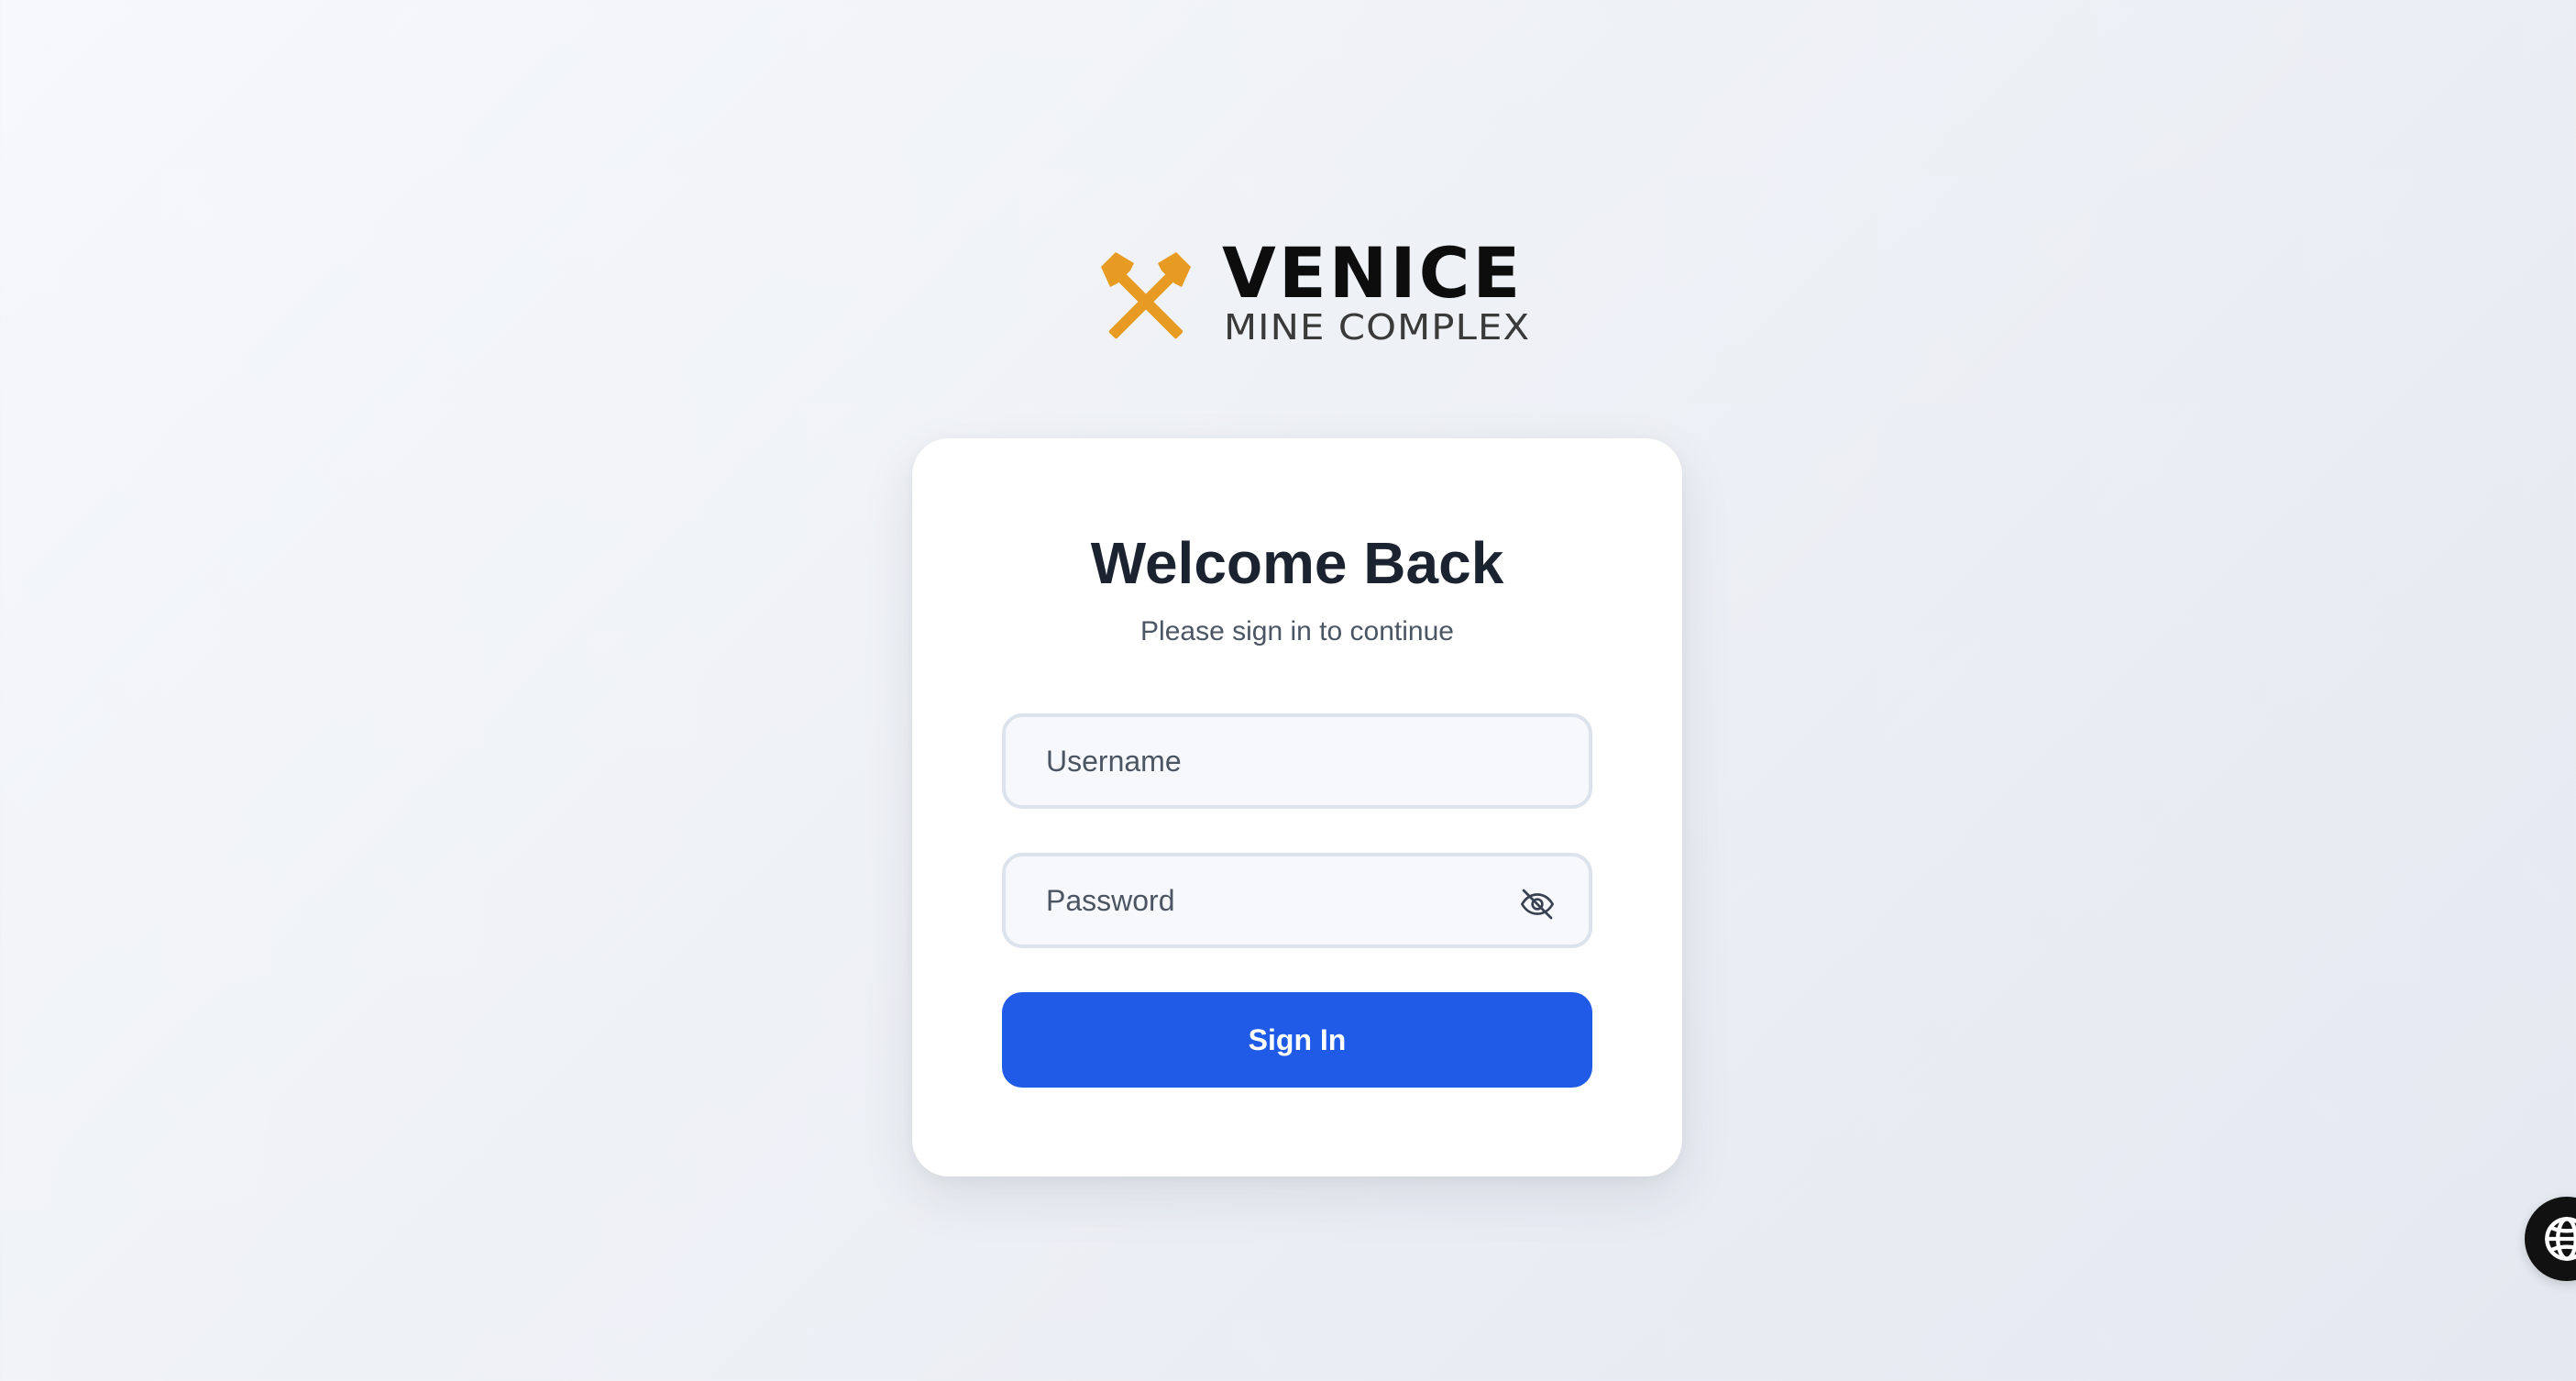 This screenshot has width=2576, height=1381. I want to click on globe-icon, so click(2560, 1239).